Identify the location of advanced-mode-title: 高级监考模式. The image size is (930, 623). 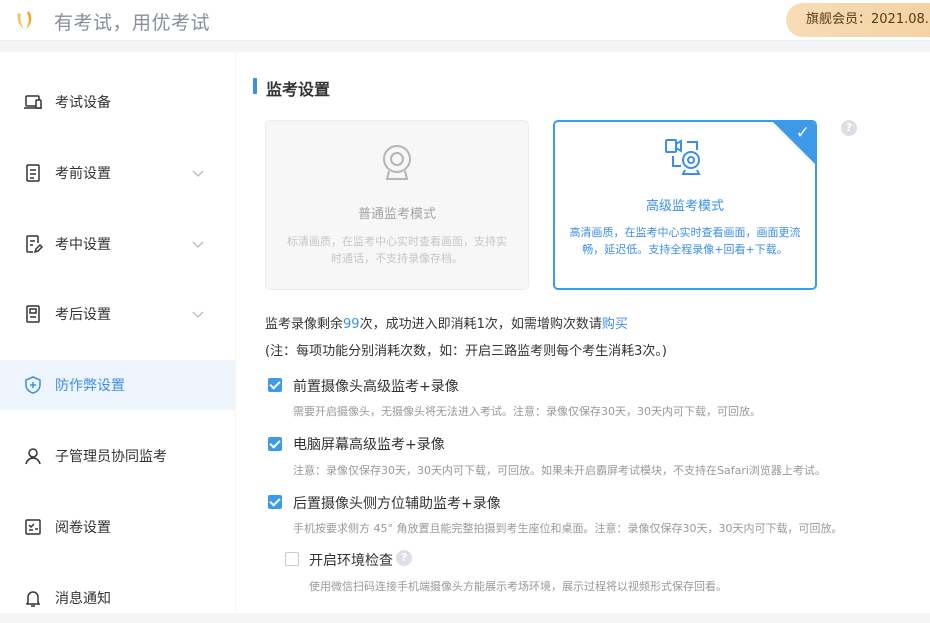
(684, 206).